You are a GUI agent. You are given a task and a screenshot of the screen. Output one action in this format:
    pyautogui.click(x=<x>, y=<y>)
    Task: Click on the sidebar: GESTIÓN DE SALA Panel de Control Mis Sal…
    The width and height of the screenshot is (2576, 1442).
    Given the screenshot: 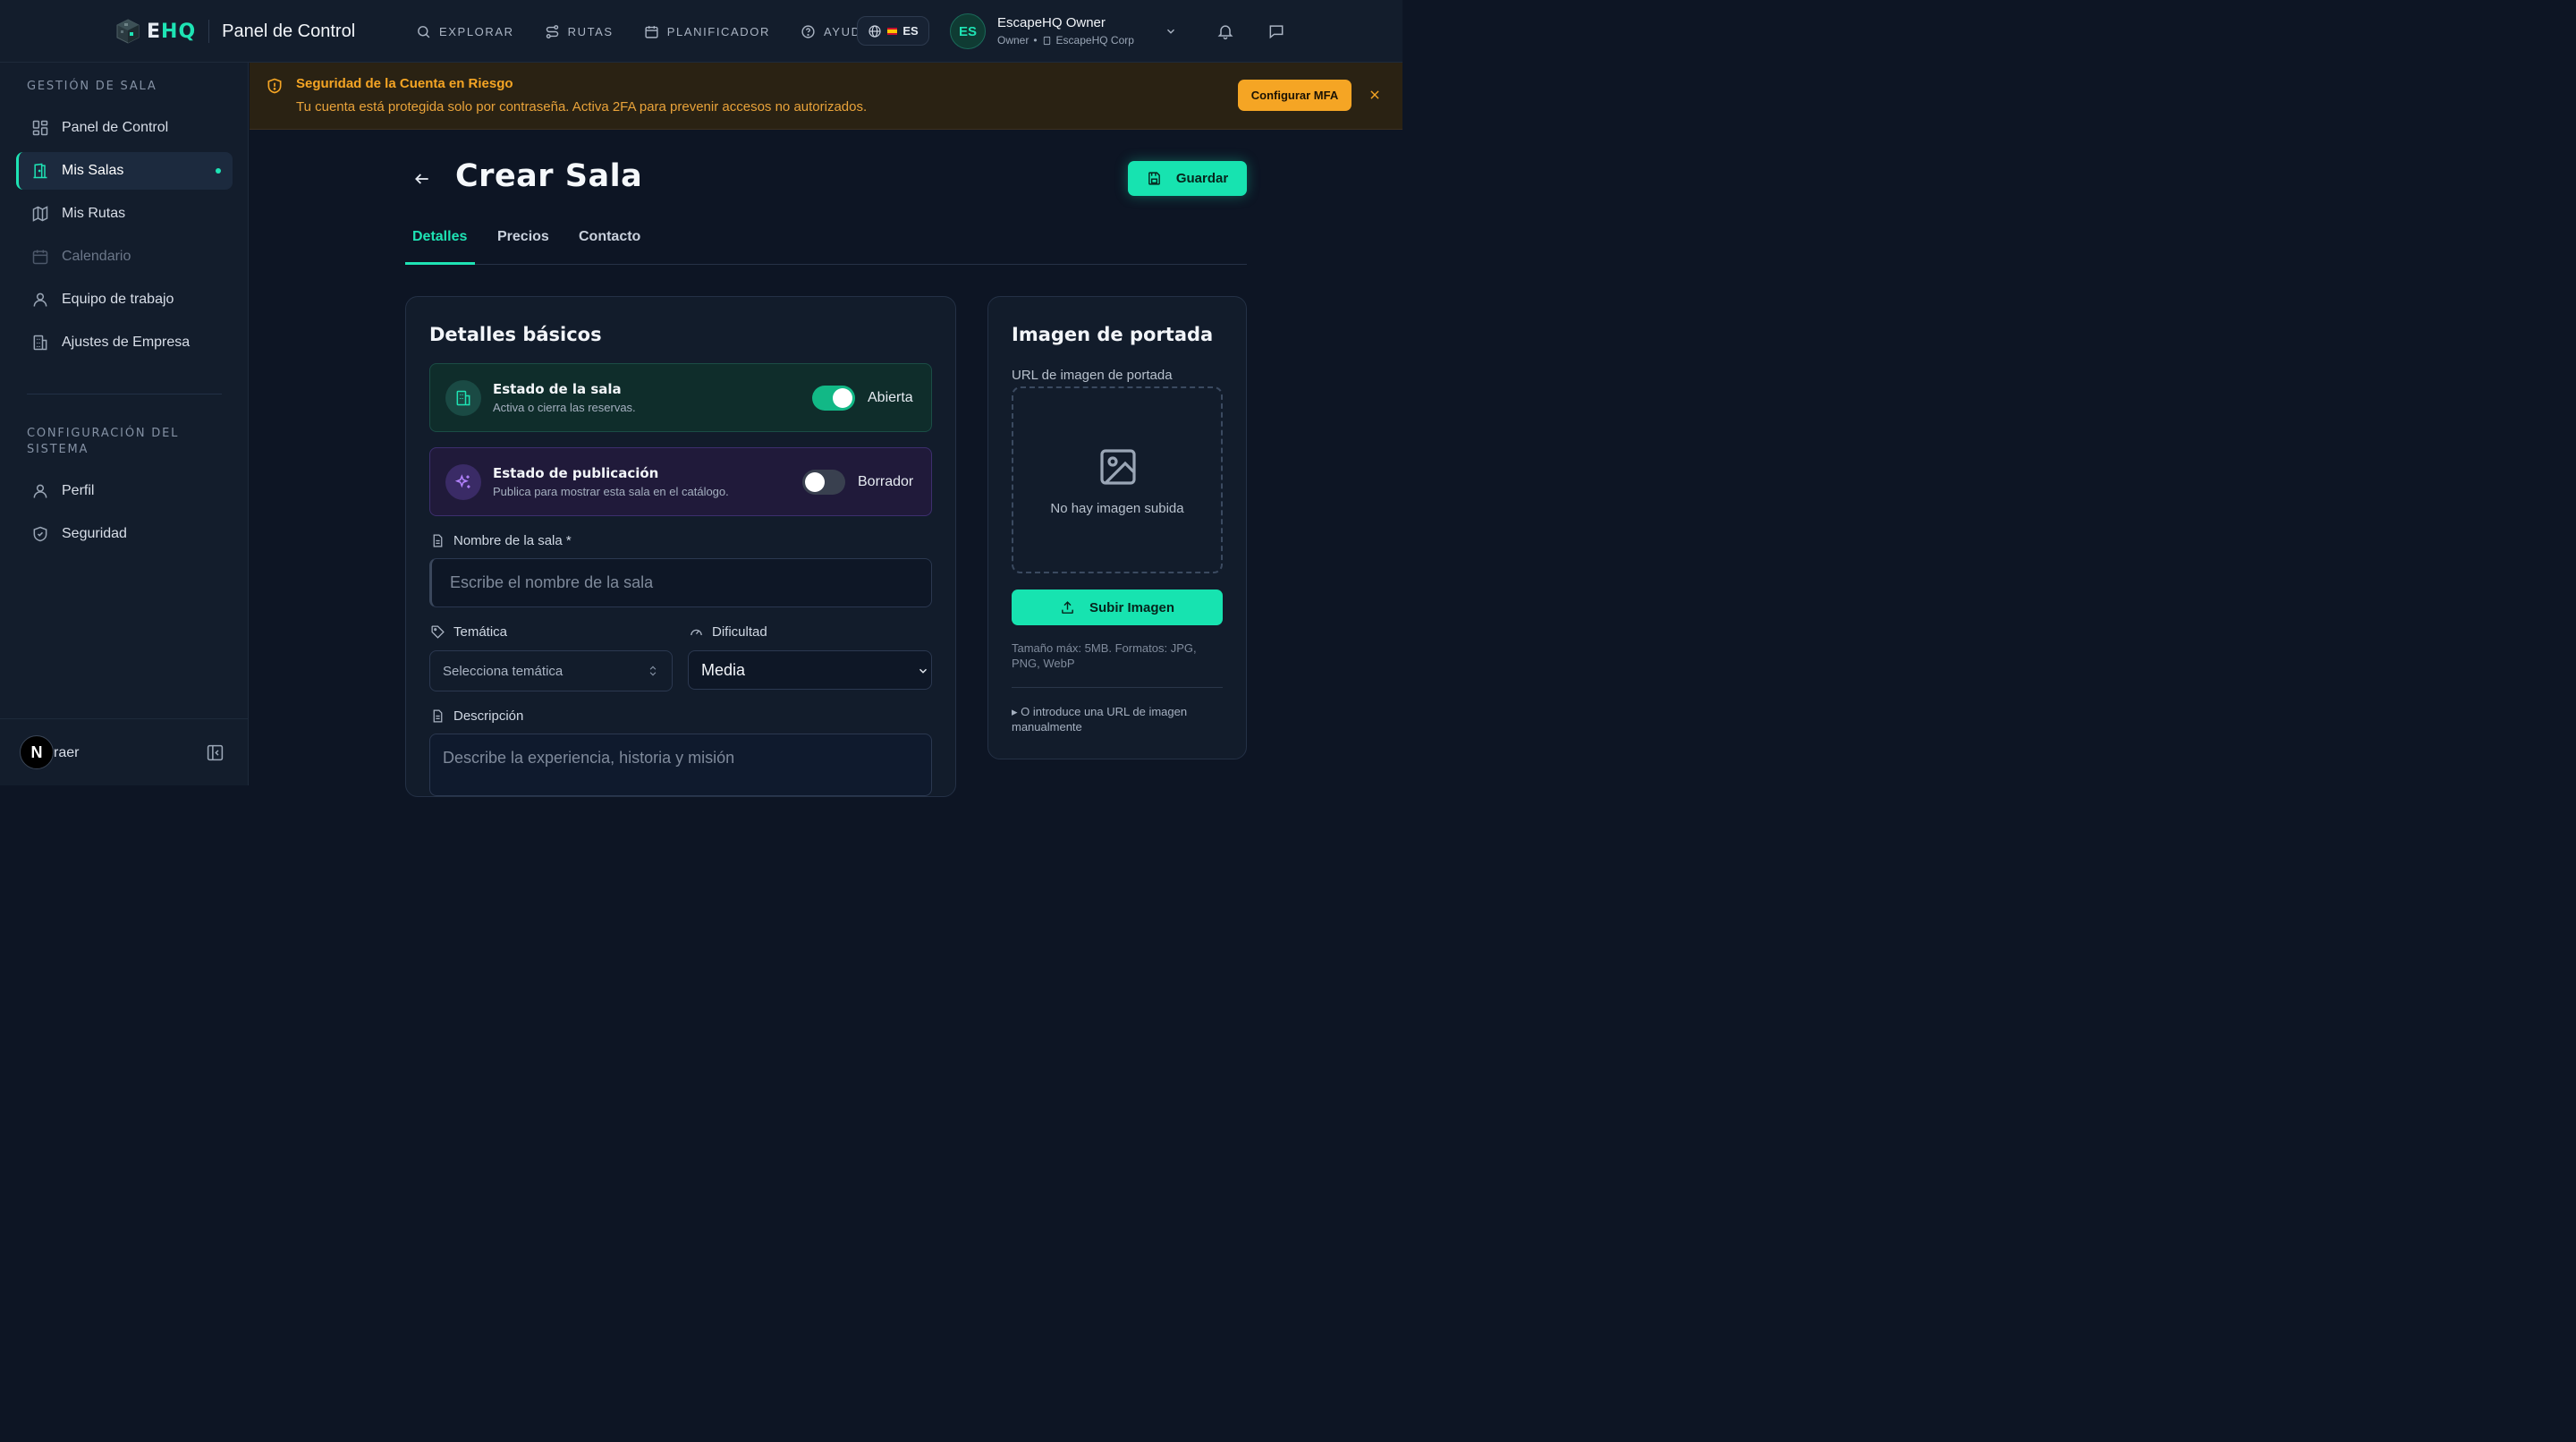 What is the action you would take?
    pyautogui.click(x=124, y=424)
    